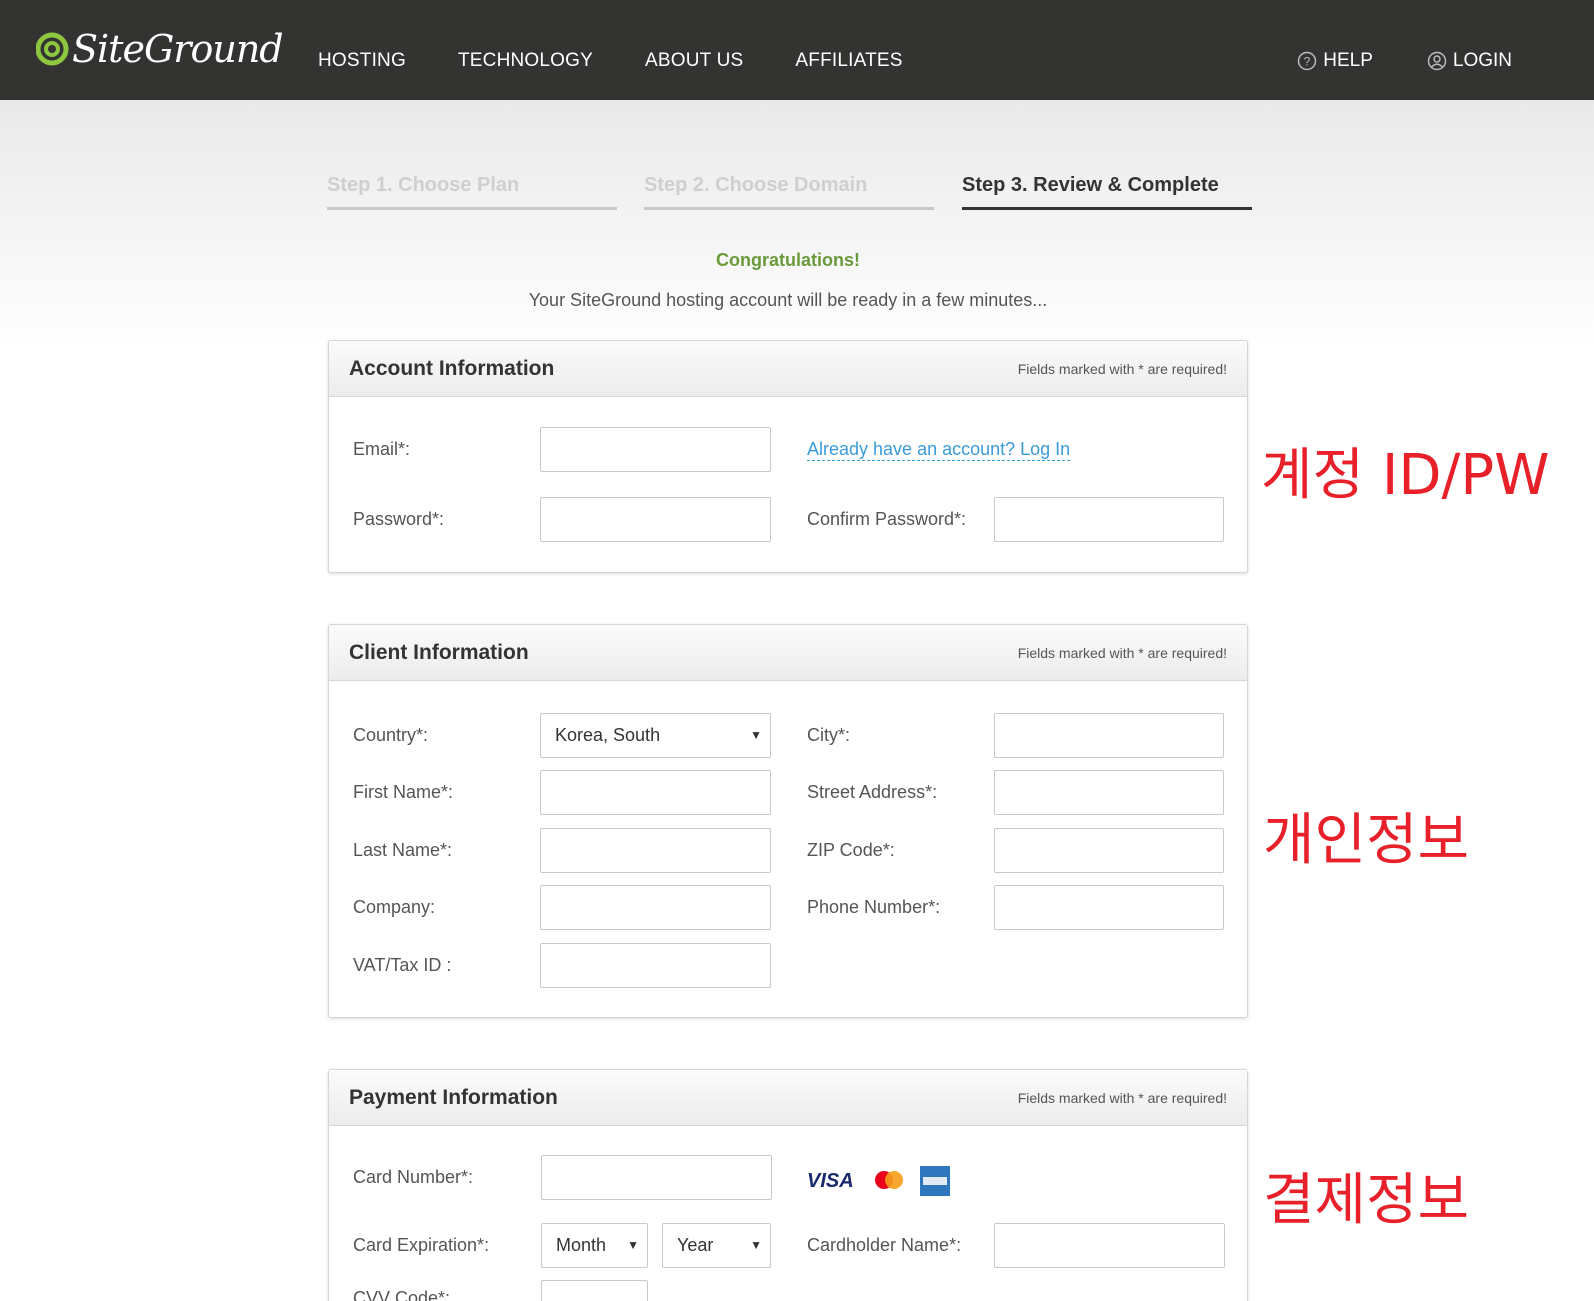  Describe the element at coordinates (403, 850) in the screenshot. I see `last-name-label: Last Name*:` at that location.